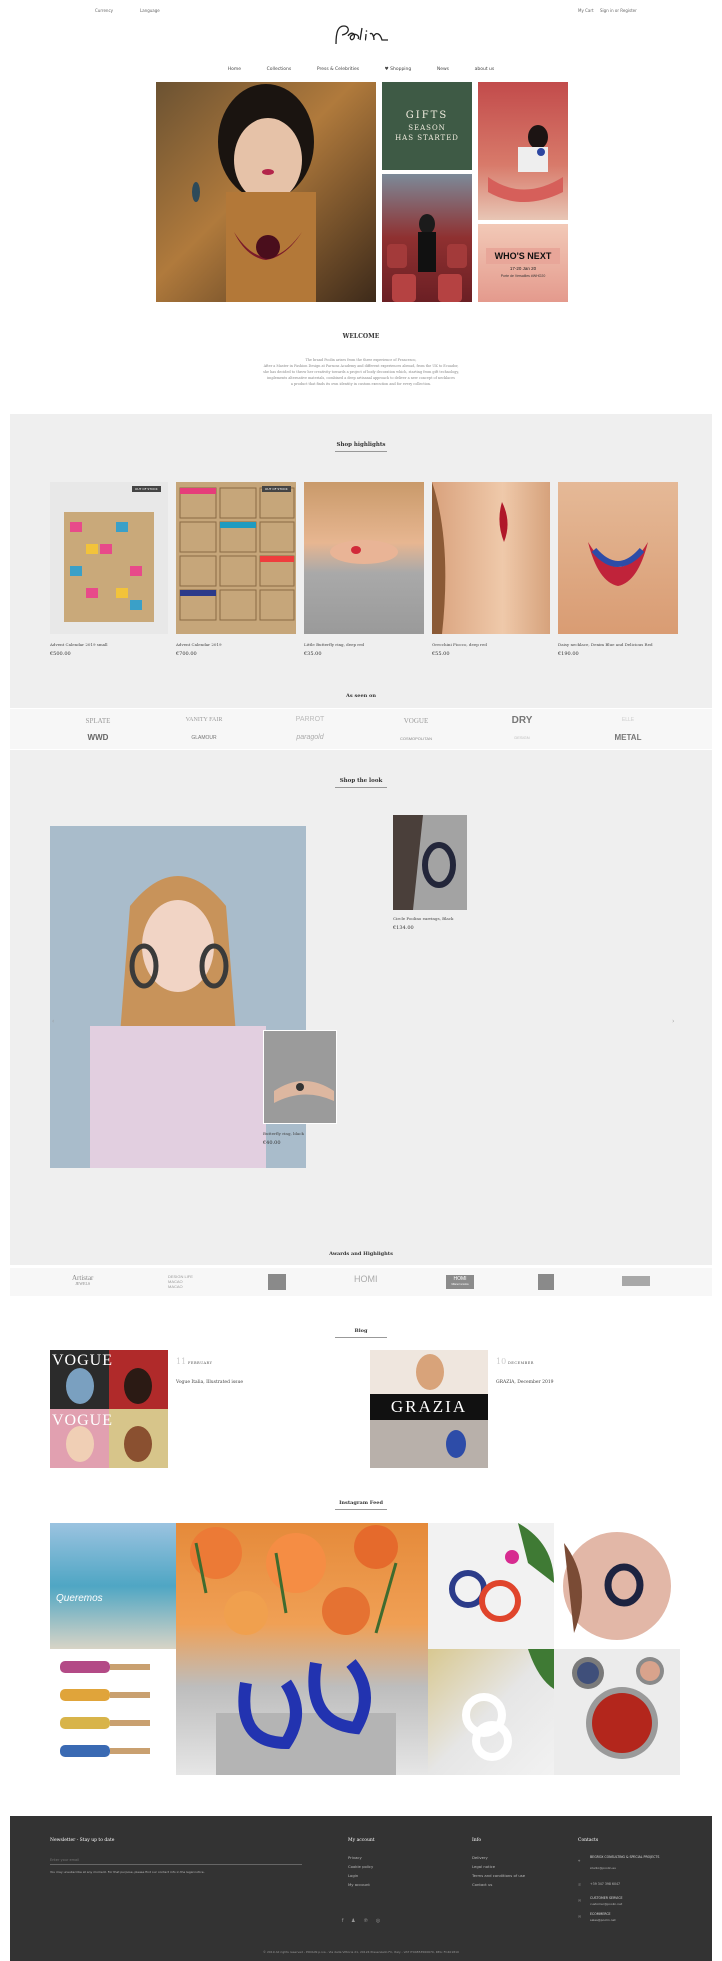  I want to click on blog-image-vogue: VOGUE VOGUE, so click(109, 1409).